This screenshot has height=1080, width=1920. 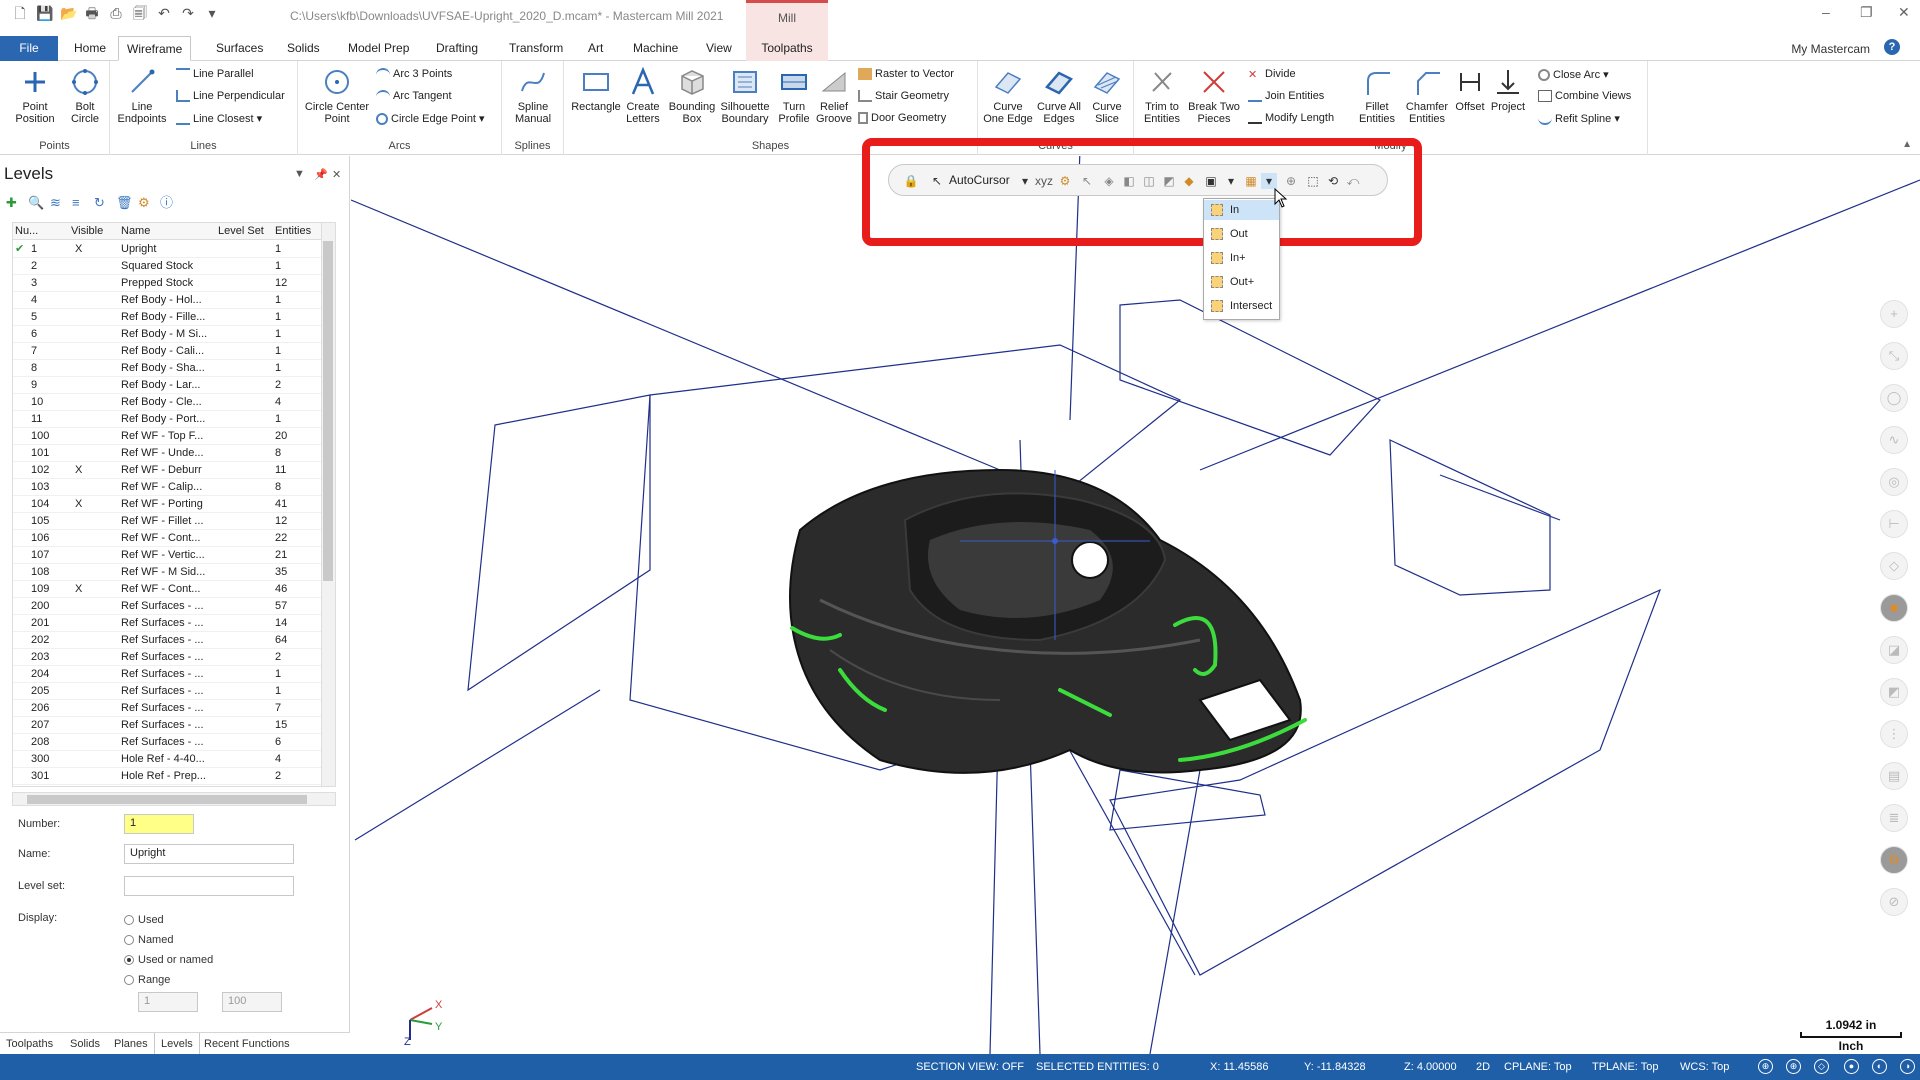 I want to click on level-row: 107 Ref WF - Vertic... 21, so click(x=168, y=555).